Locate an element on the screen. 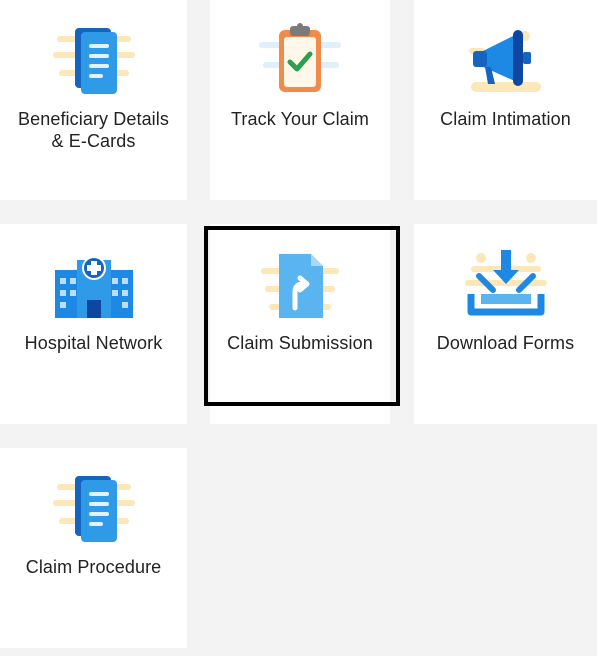  tile-hospital-network: Hospital Network is located at coordinates (93, 324).